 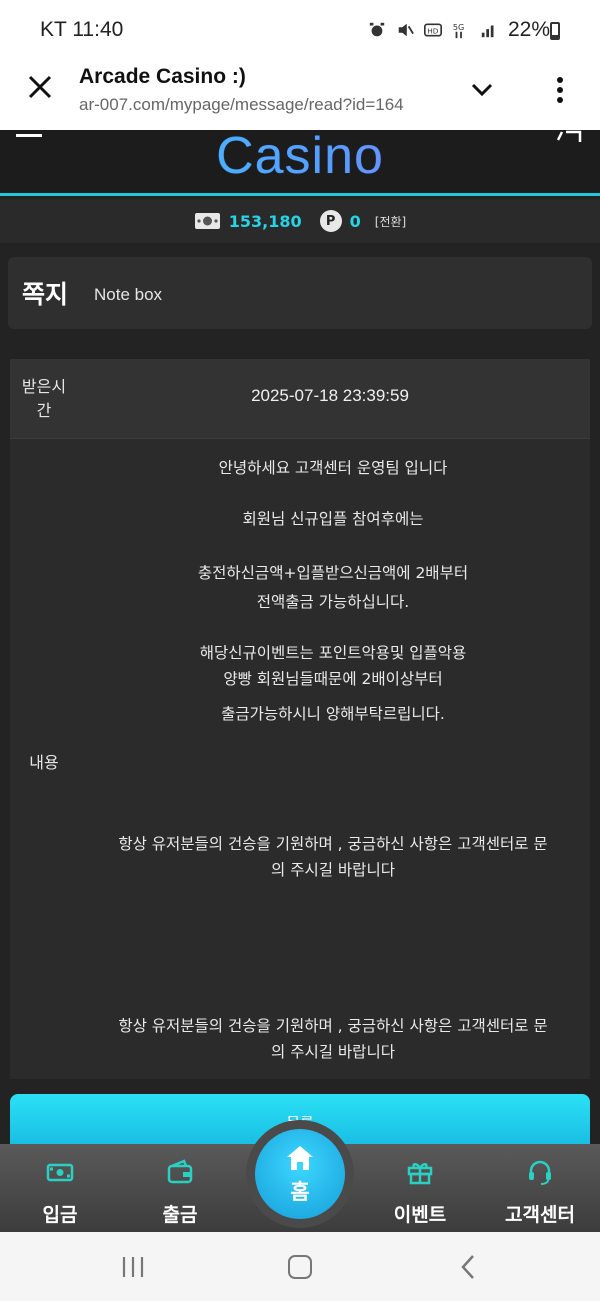 I want to click on signal-icon, so click(x=487, y=31).